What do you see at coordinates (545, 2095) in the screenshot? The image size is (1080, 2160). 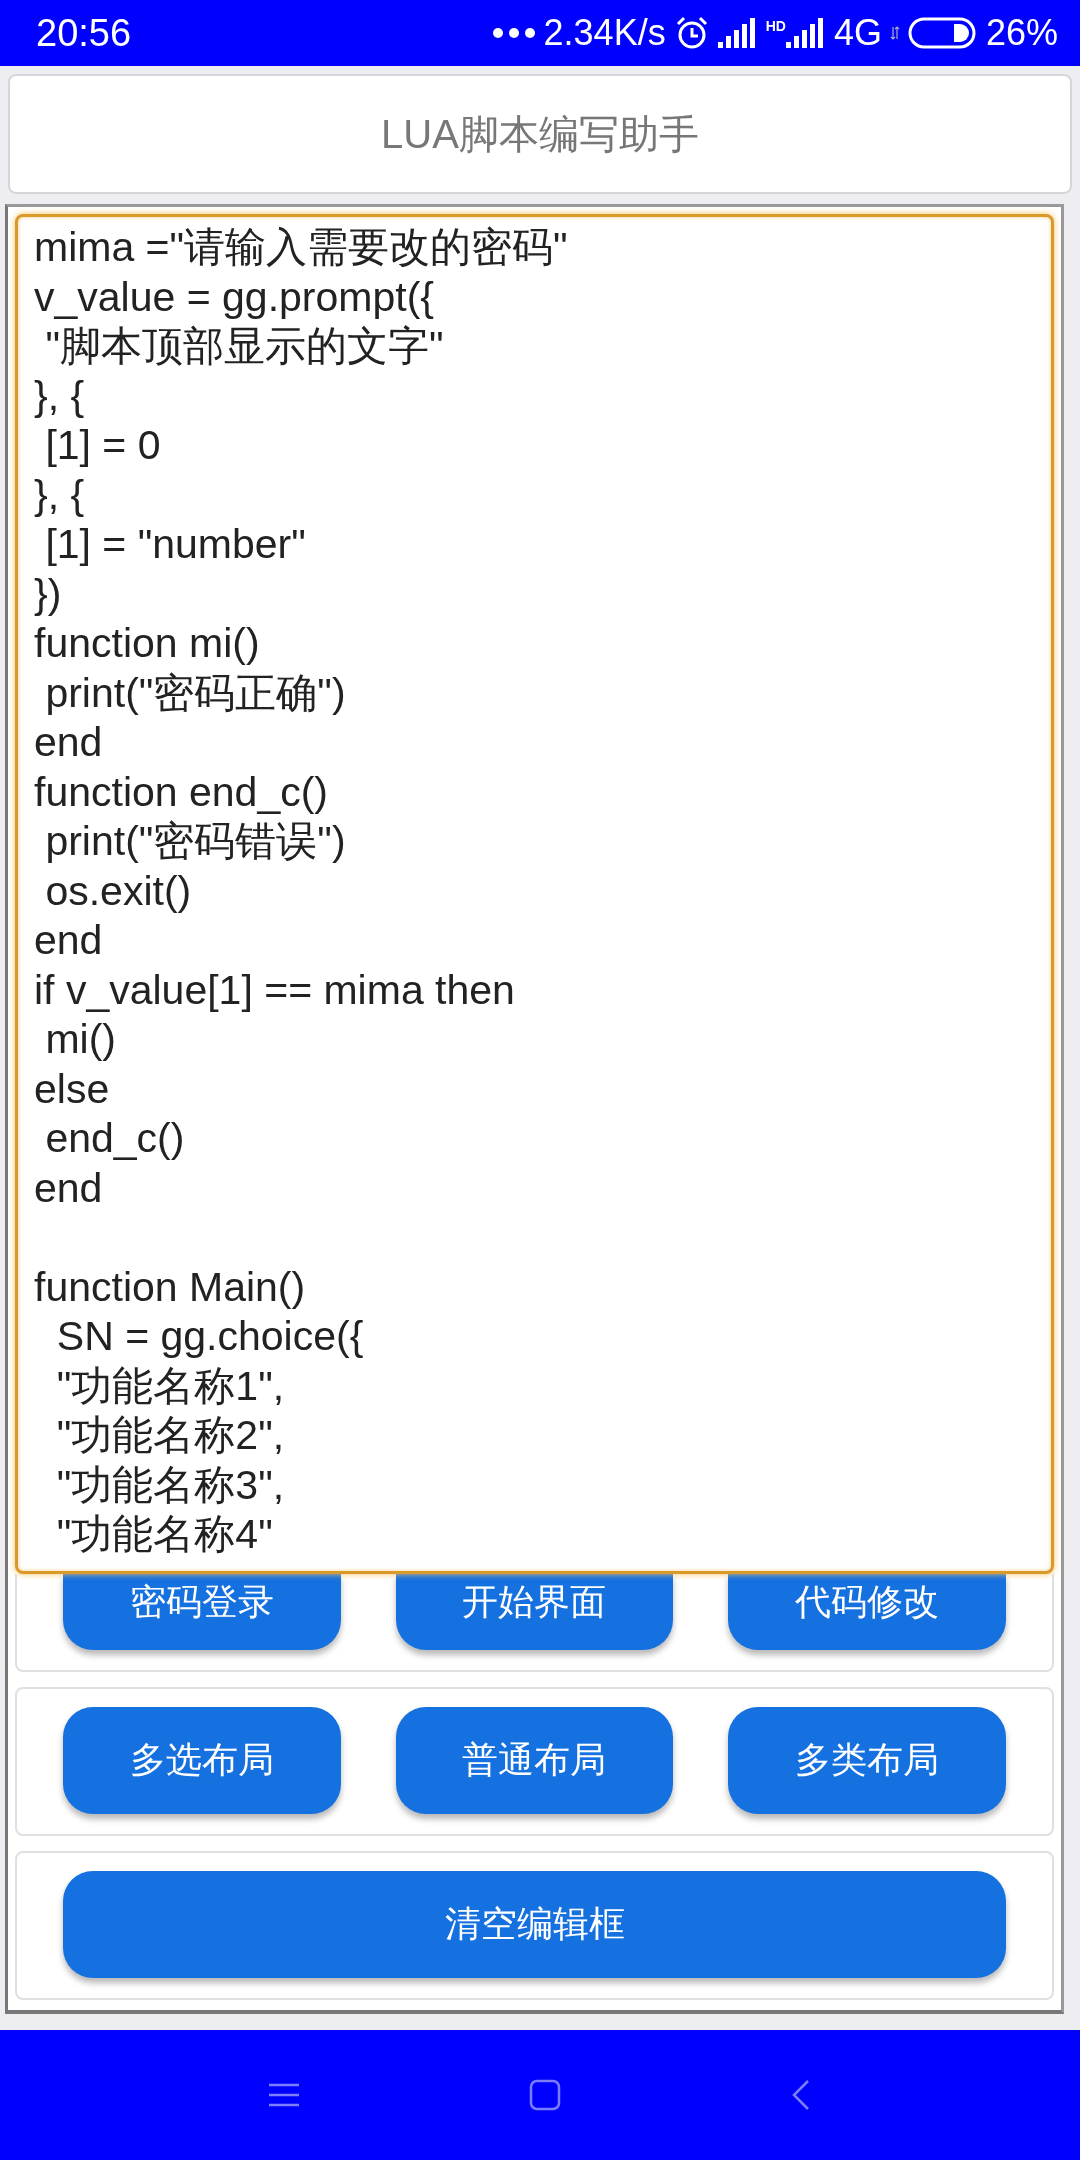 I see `home-icon` at bounding box center [545, 2095].